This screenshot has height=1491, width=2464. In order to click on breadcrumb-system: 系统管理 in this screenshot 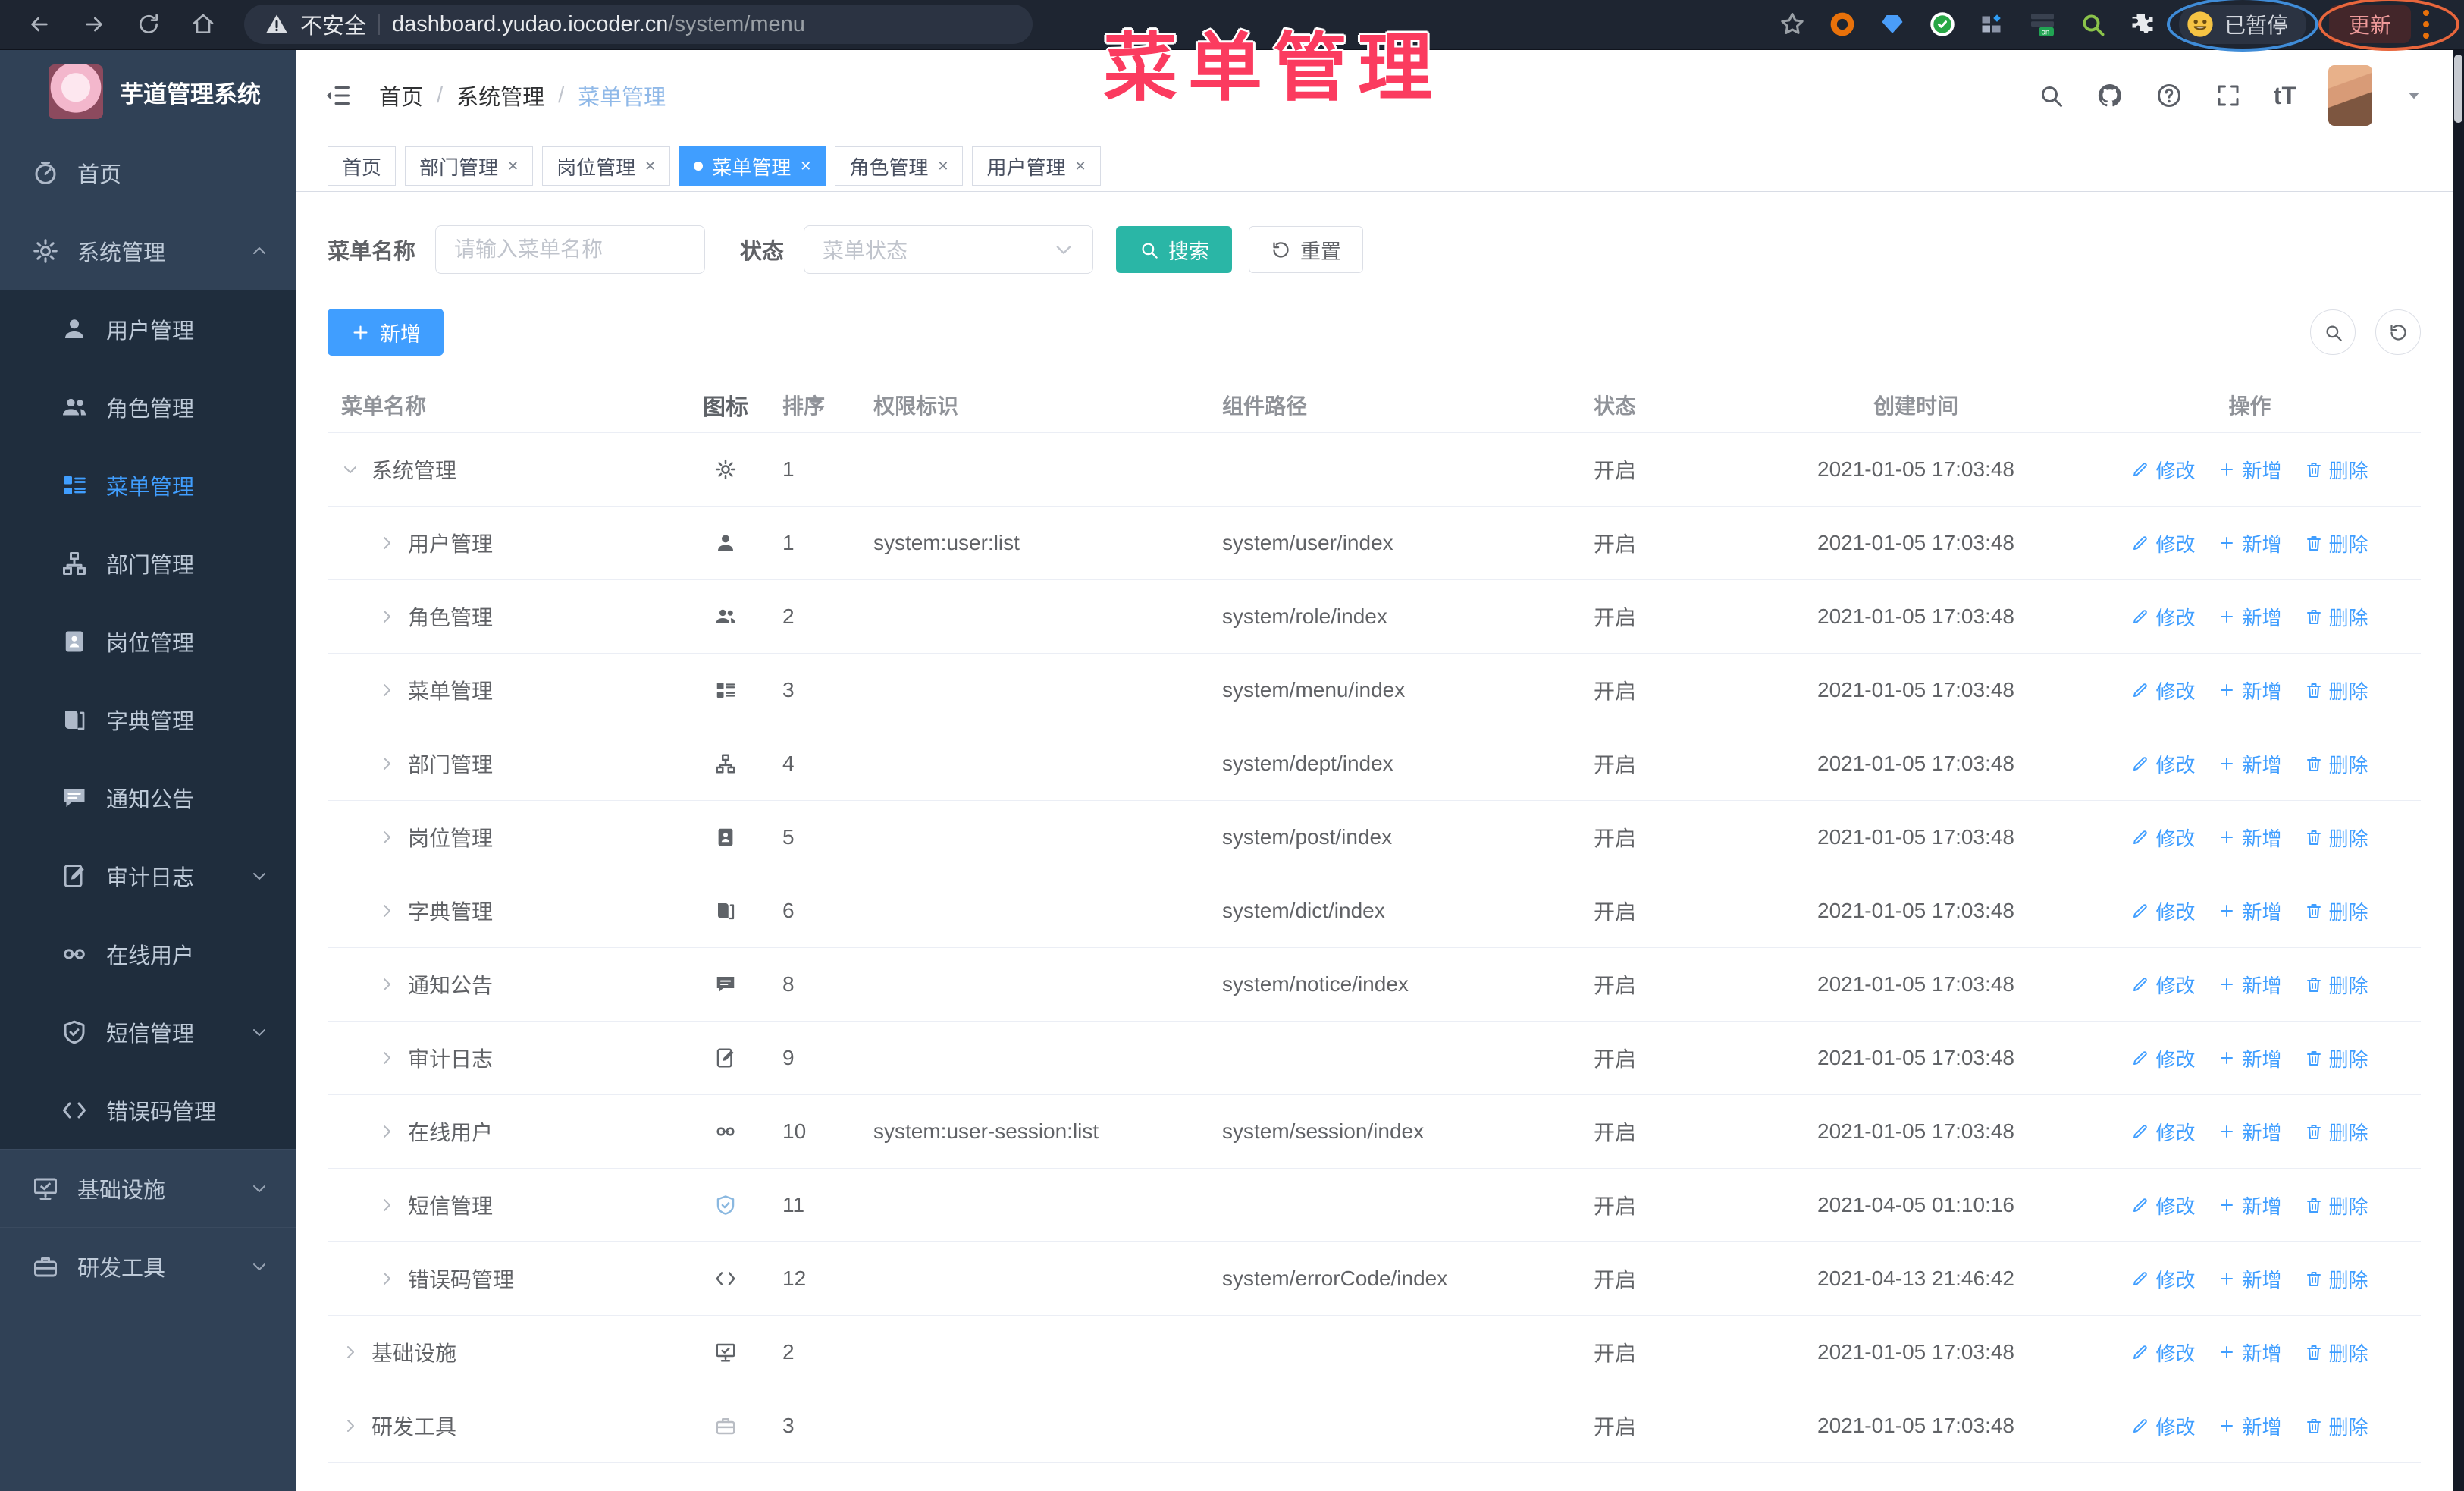, I will do `click(500, 95)`.